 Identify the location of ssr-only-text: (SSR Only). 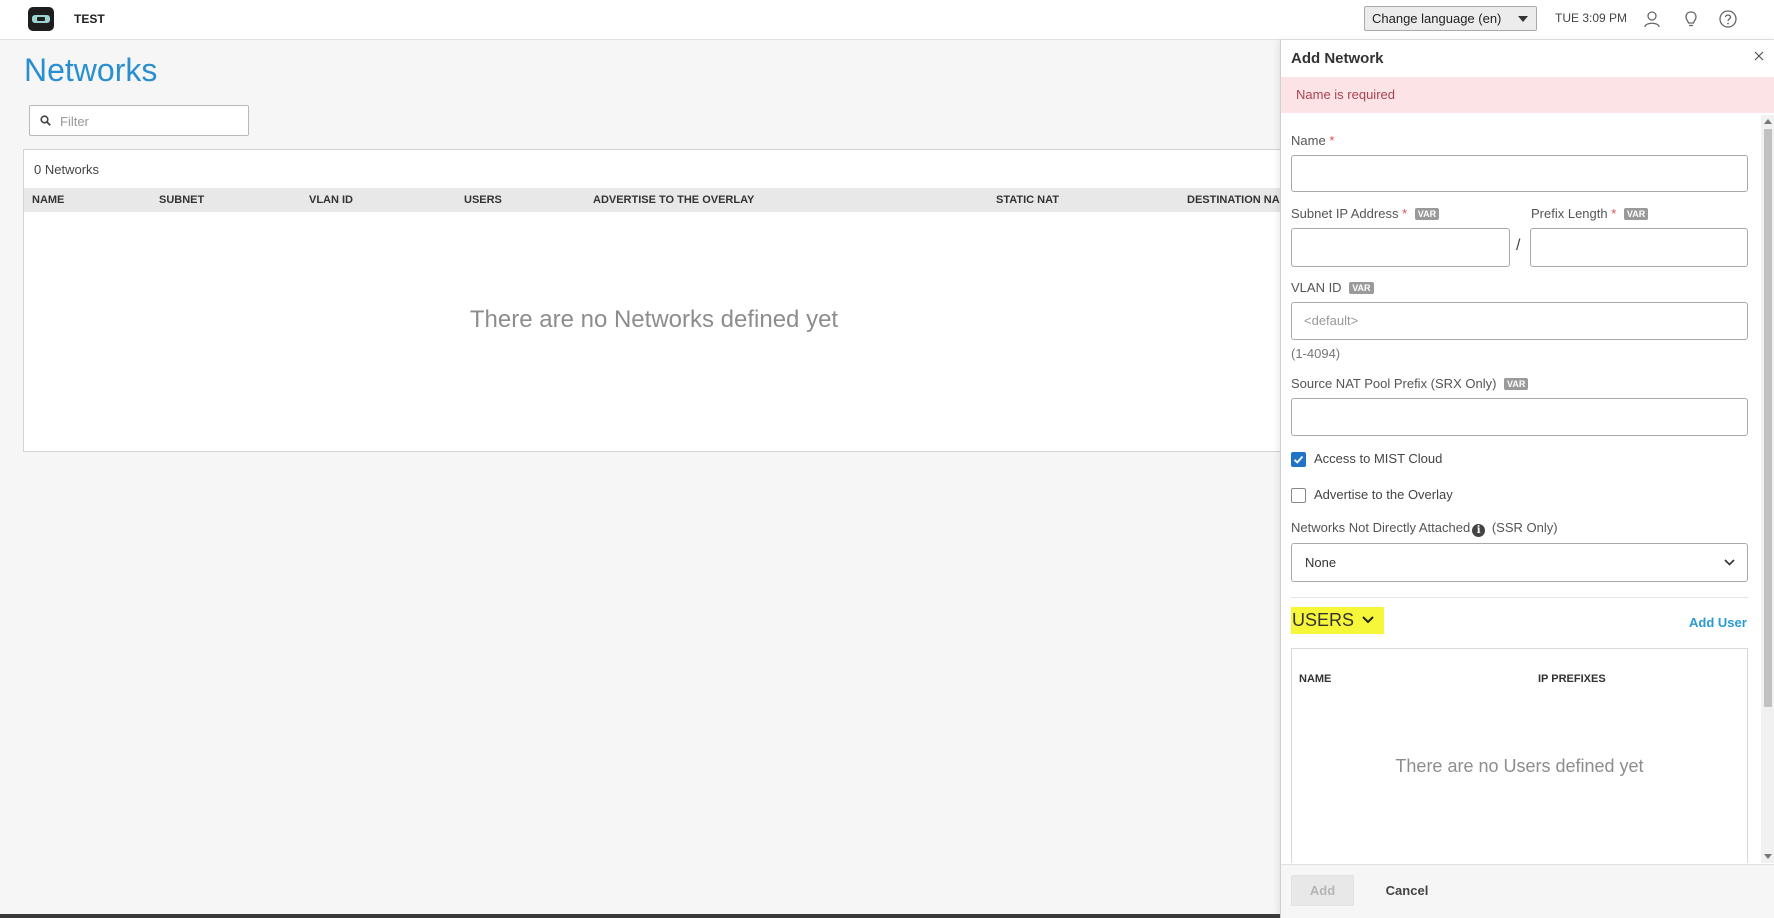
(1524, 527).